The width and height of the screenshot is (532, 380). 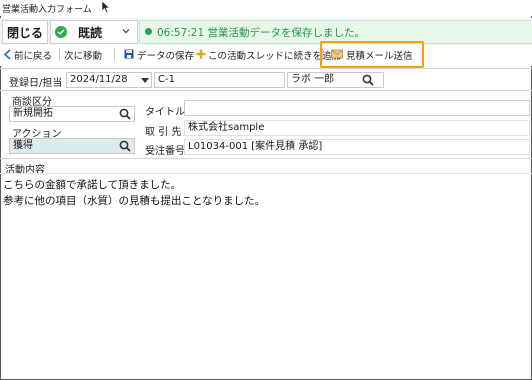 What do you see at coordinates (357, 108) in the screenshot?
I see `title-field` at bounding box center [357, 108].